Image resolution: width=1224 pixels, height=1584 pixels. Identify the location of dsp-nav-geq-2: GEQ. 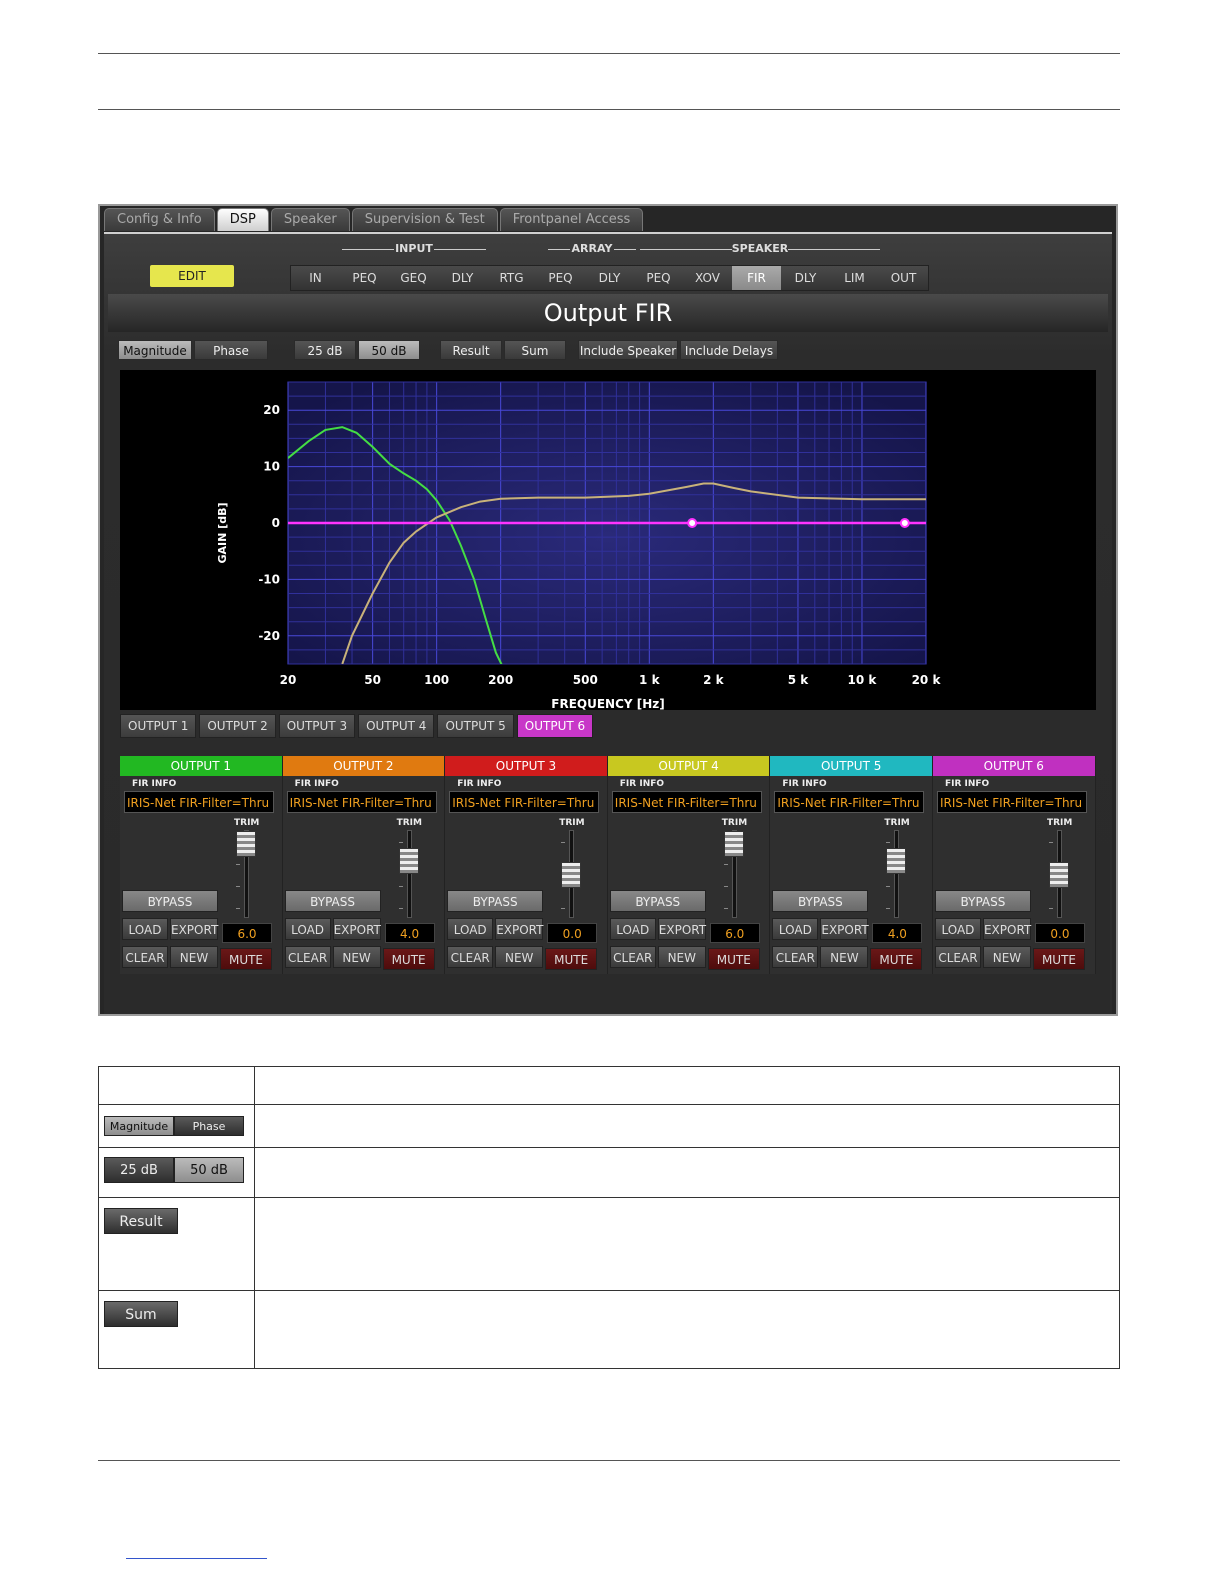
(413, 278).